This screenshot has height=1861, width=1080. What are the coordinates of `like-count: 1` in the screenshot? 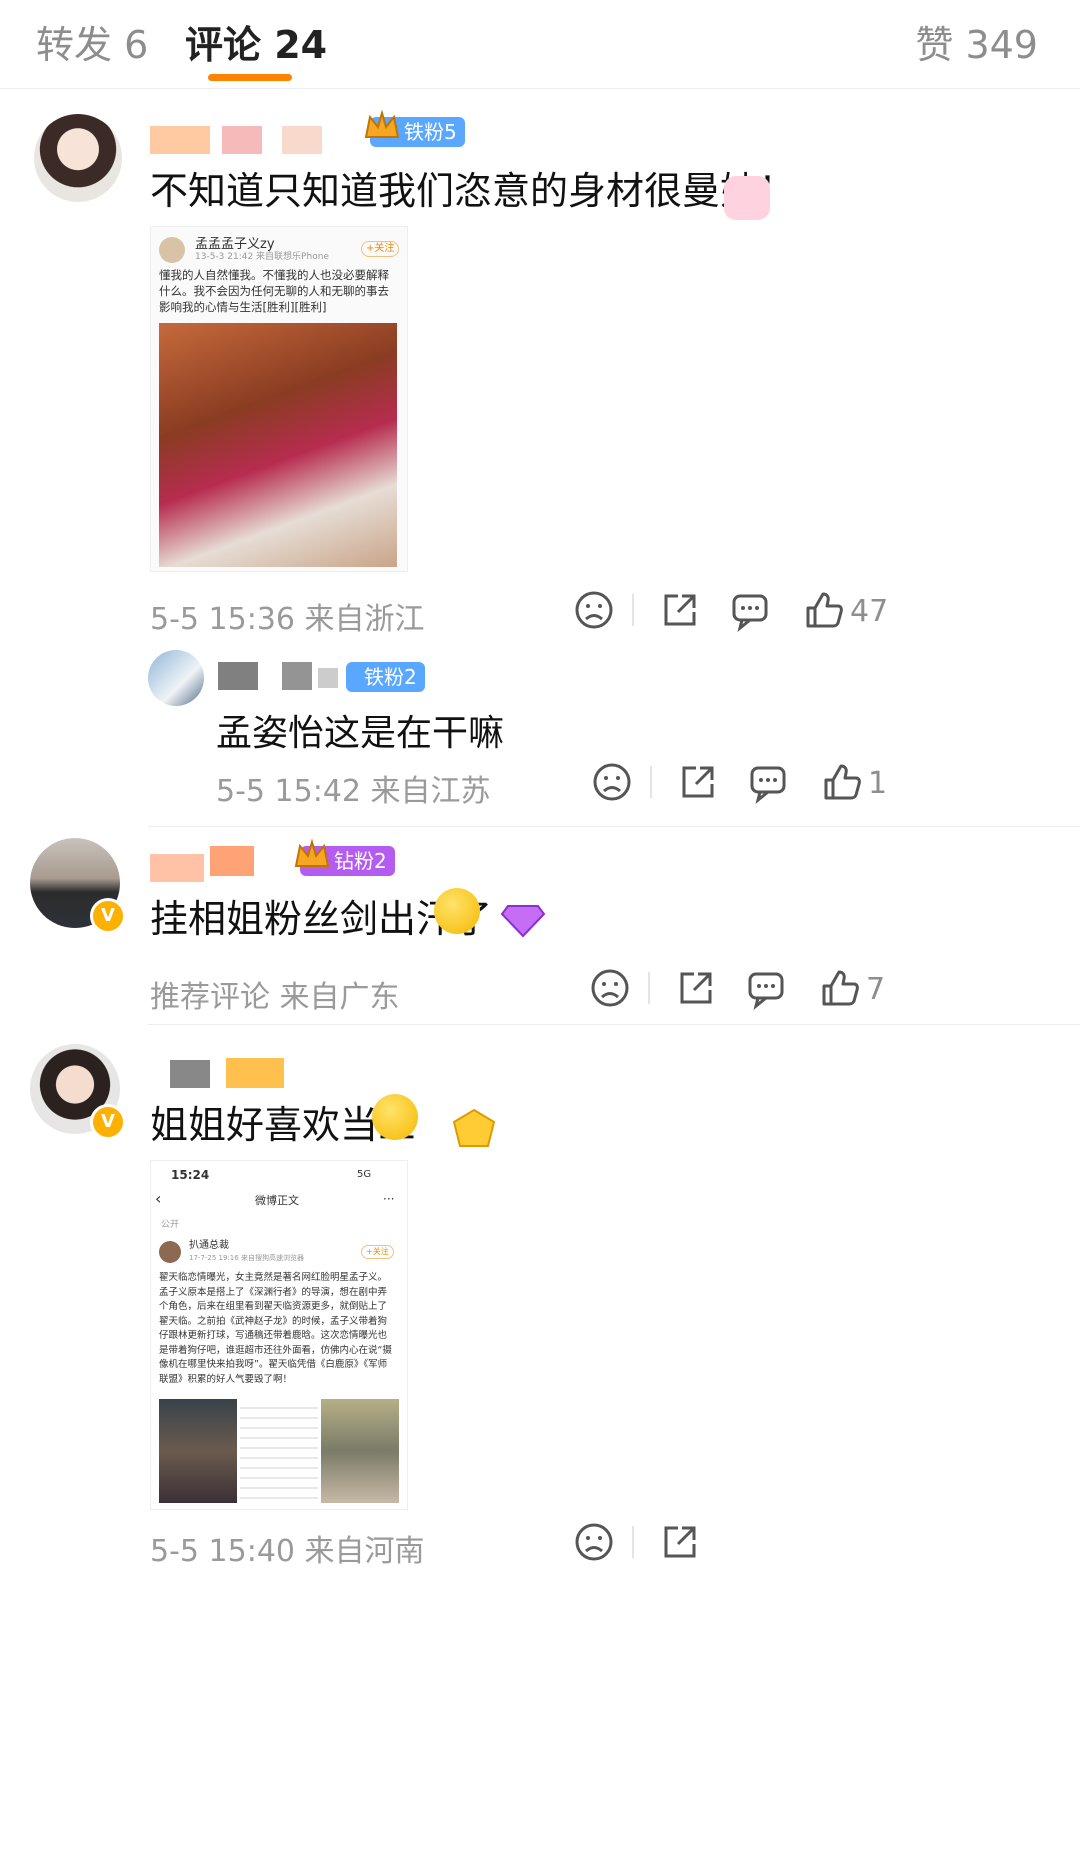 It's located at (878, 783).